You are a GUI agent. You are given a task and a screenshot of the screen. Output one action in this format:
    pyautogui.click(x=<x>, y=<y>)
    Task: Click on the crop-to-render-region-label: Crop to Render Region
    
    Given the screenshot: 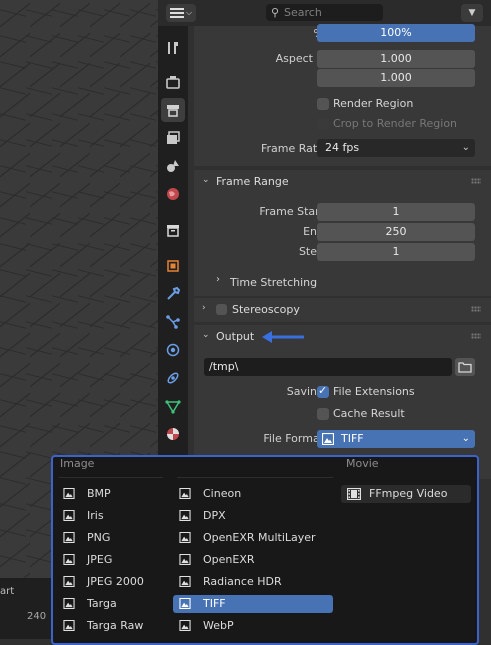 What is the action you would take?
    pyautogui.click(x=395, y=123)
    